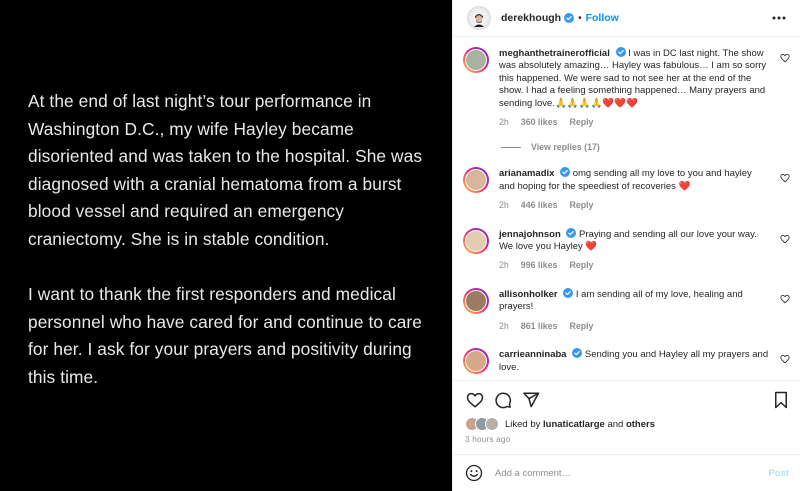 This screenshot has width=800, height=491. I want to click on post-header: derekhough • Follow, so click(626, 18).